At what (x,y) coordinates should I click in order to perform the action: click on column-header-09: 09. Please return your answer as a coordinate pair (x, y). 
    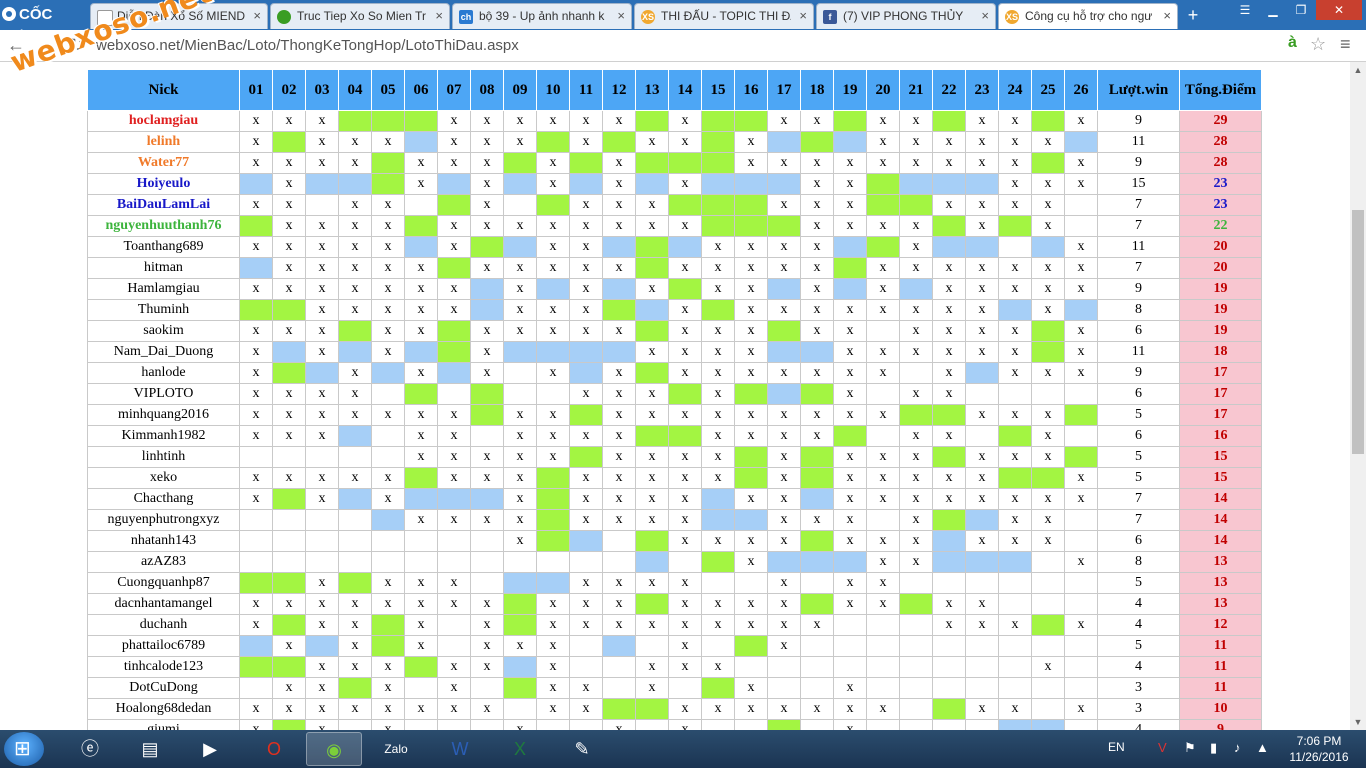
    Looking at the image, I should click on (520, 90).